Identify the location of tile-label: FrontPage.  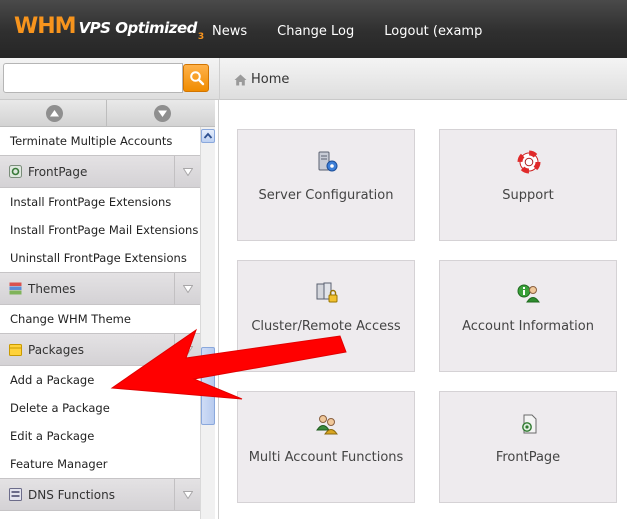
(528, 457).